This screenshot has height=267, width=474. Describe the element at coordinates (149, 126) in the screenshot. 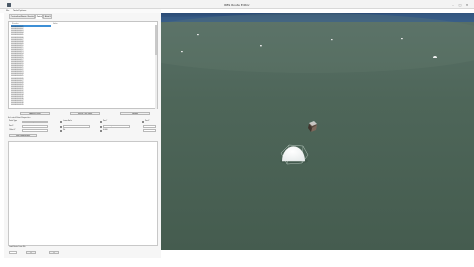

I see `name-field: Name` at that location.